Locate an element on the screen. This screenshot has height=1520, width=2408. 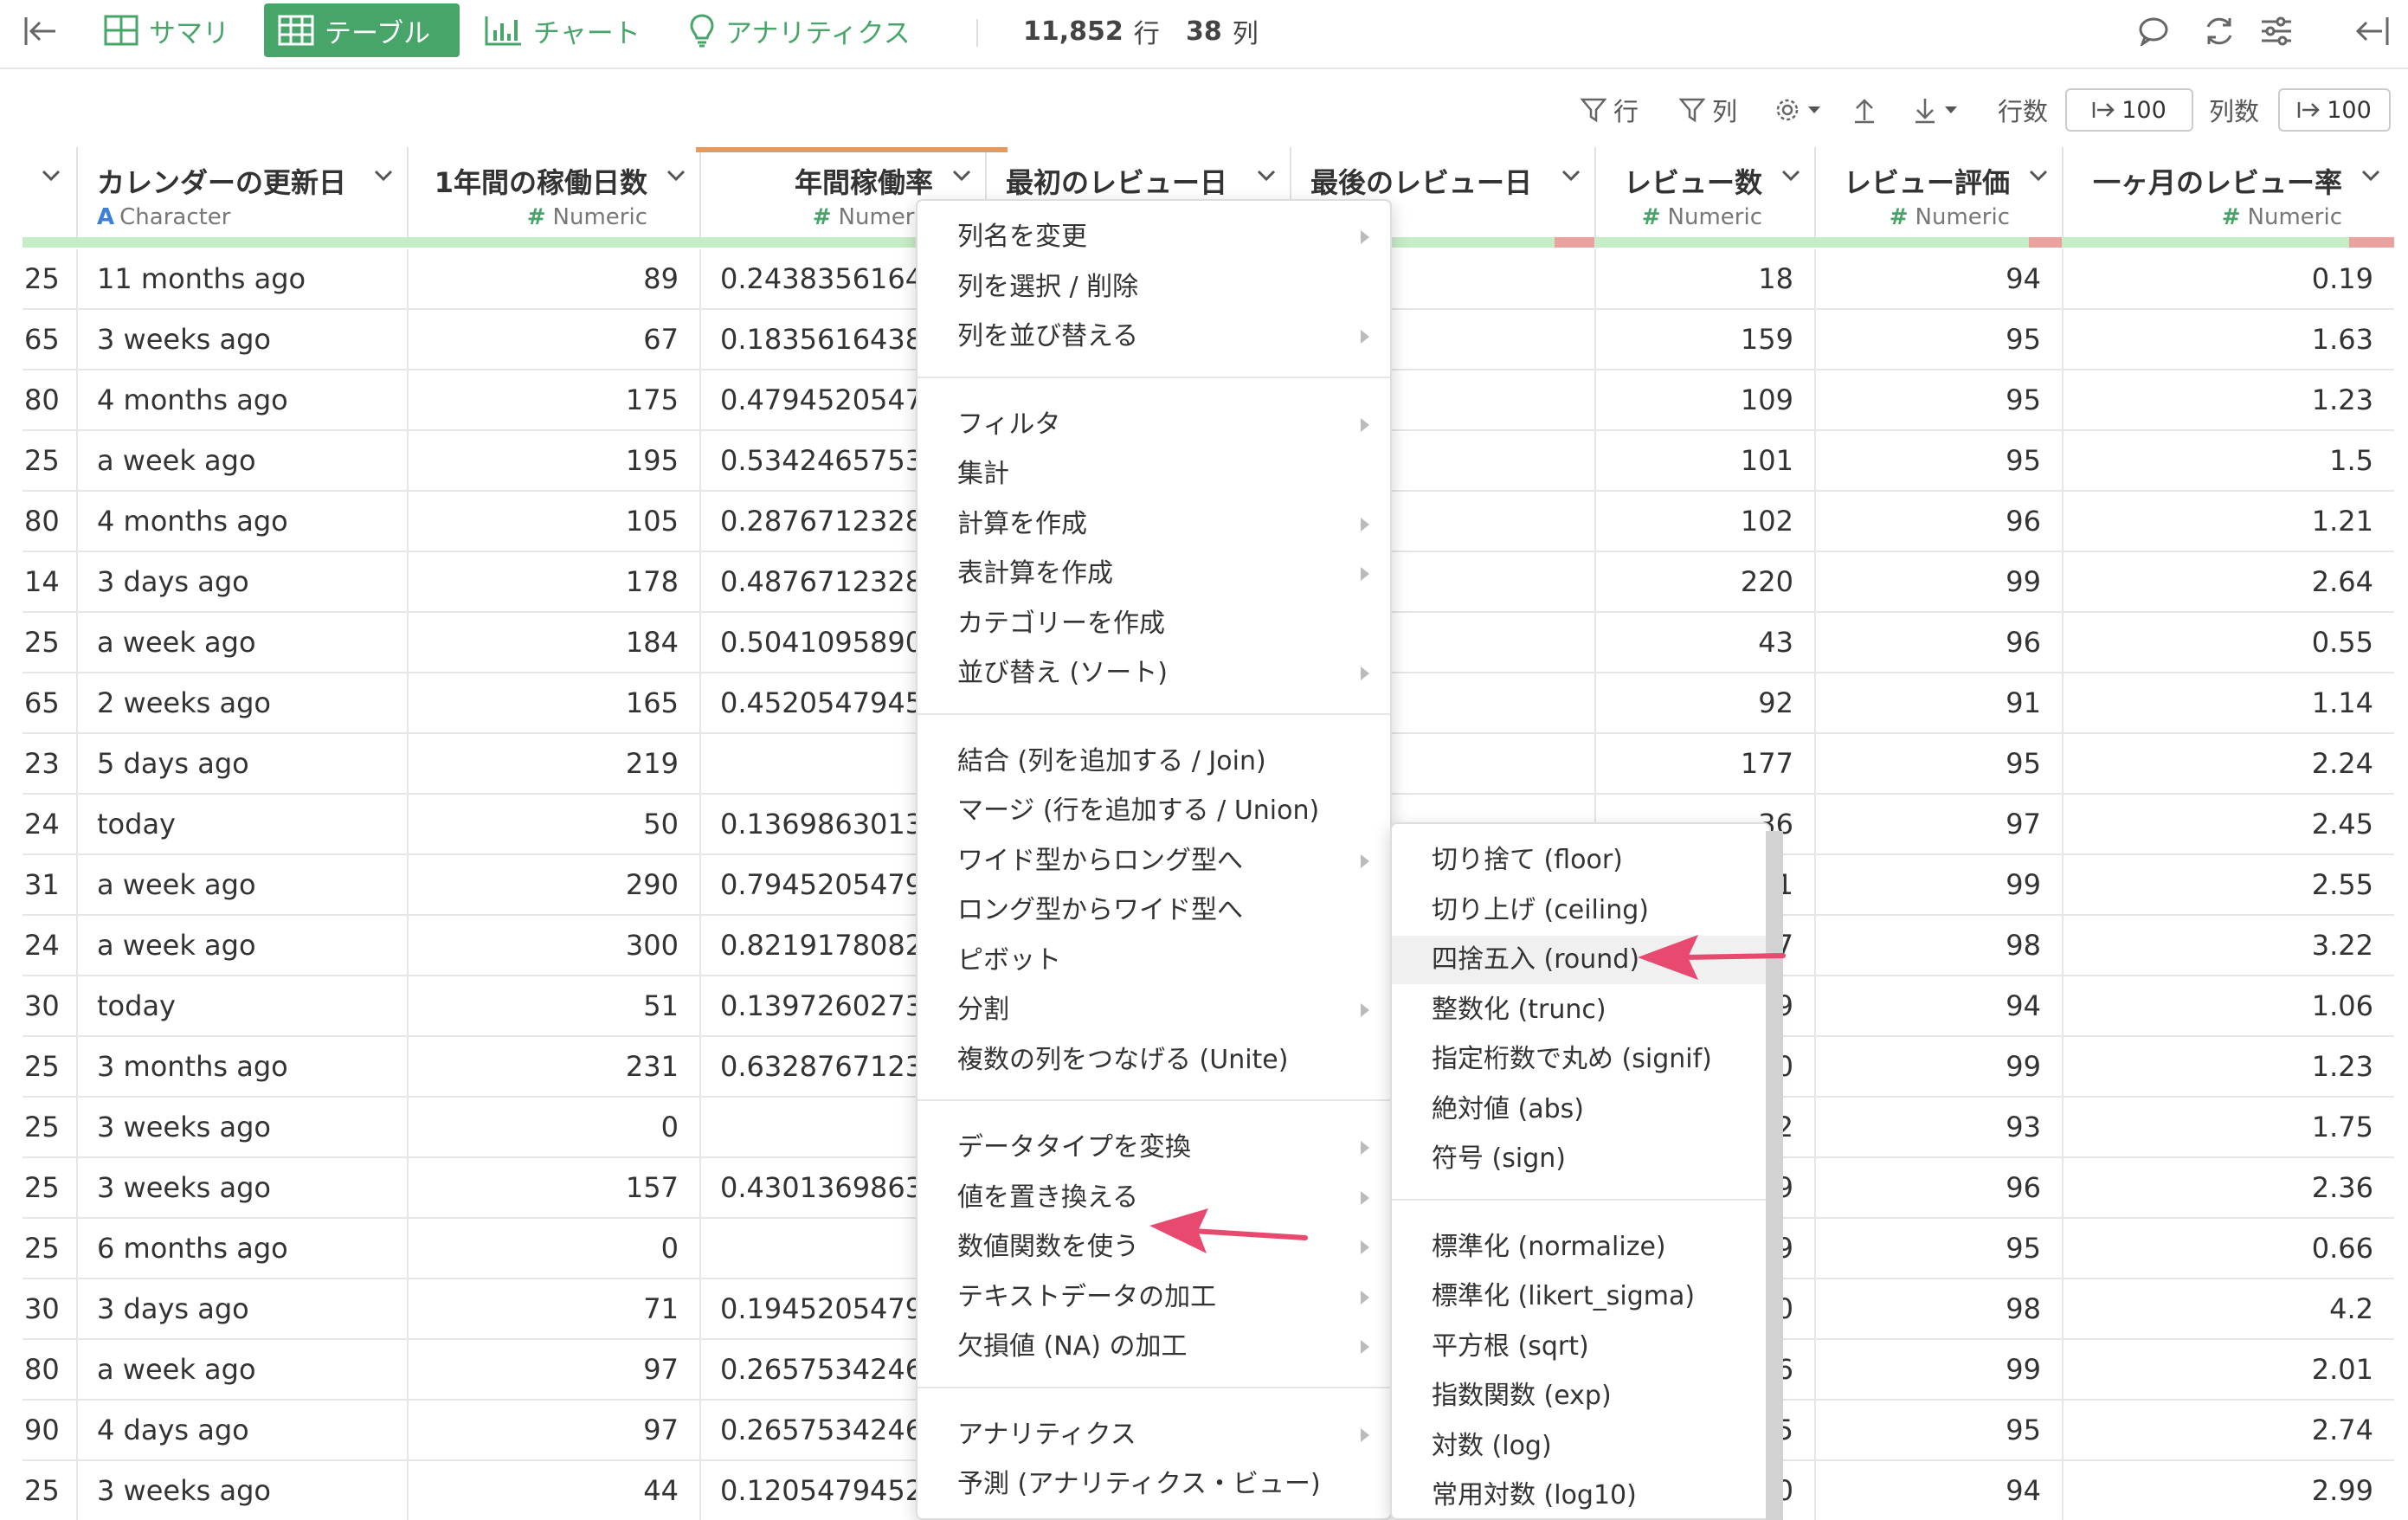
submenu-item: 平方根 (sqrt) is located at coordinates (1580, 1347).